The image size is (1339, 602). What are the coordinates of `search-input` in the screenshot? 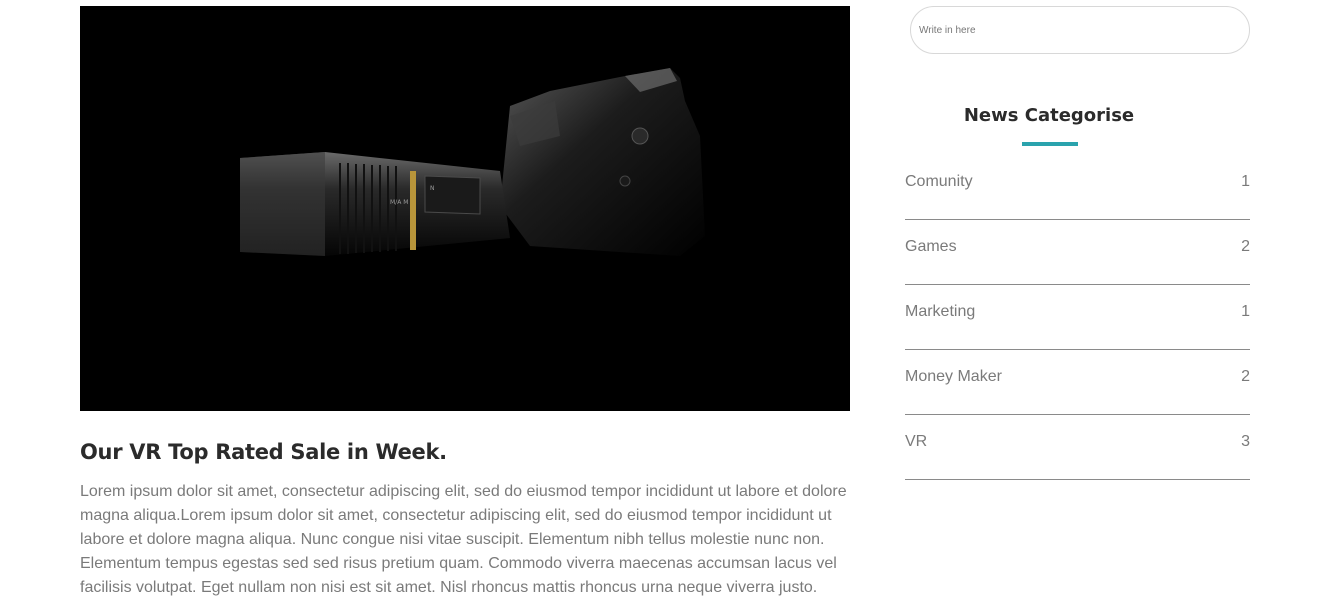 It's located at (1080, 30).